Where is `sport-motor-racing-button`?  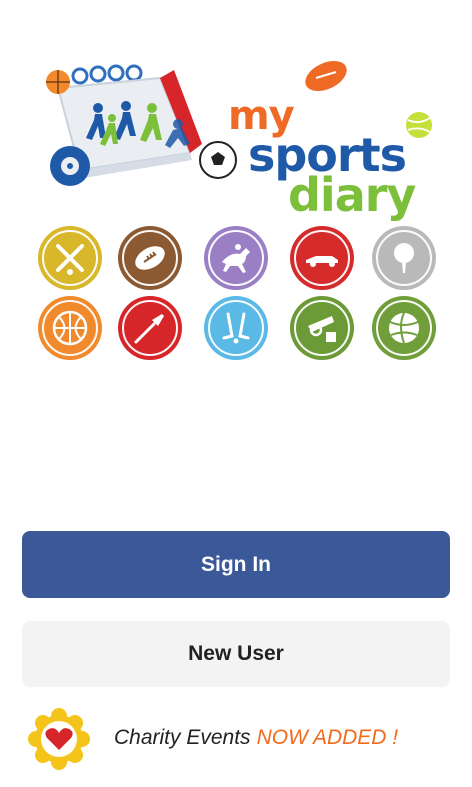 sport-motor-racing-button is located at coordinates (322, 258).